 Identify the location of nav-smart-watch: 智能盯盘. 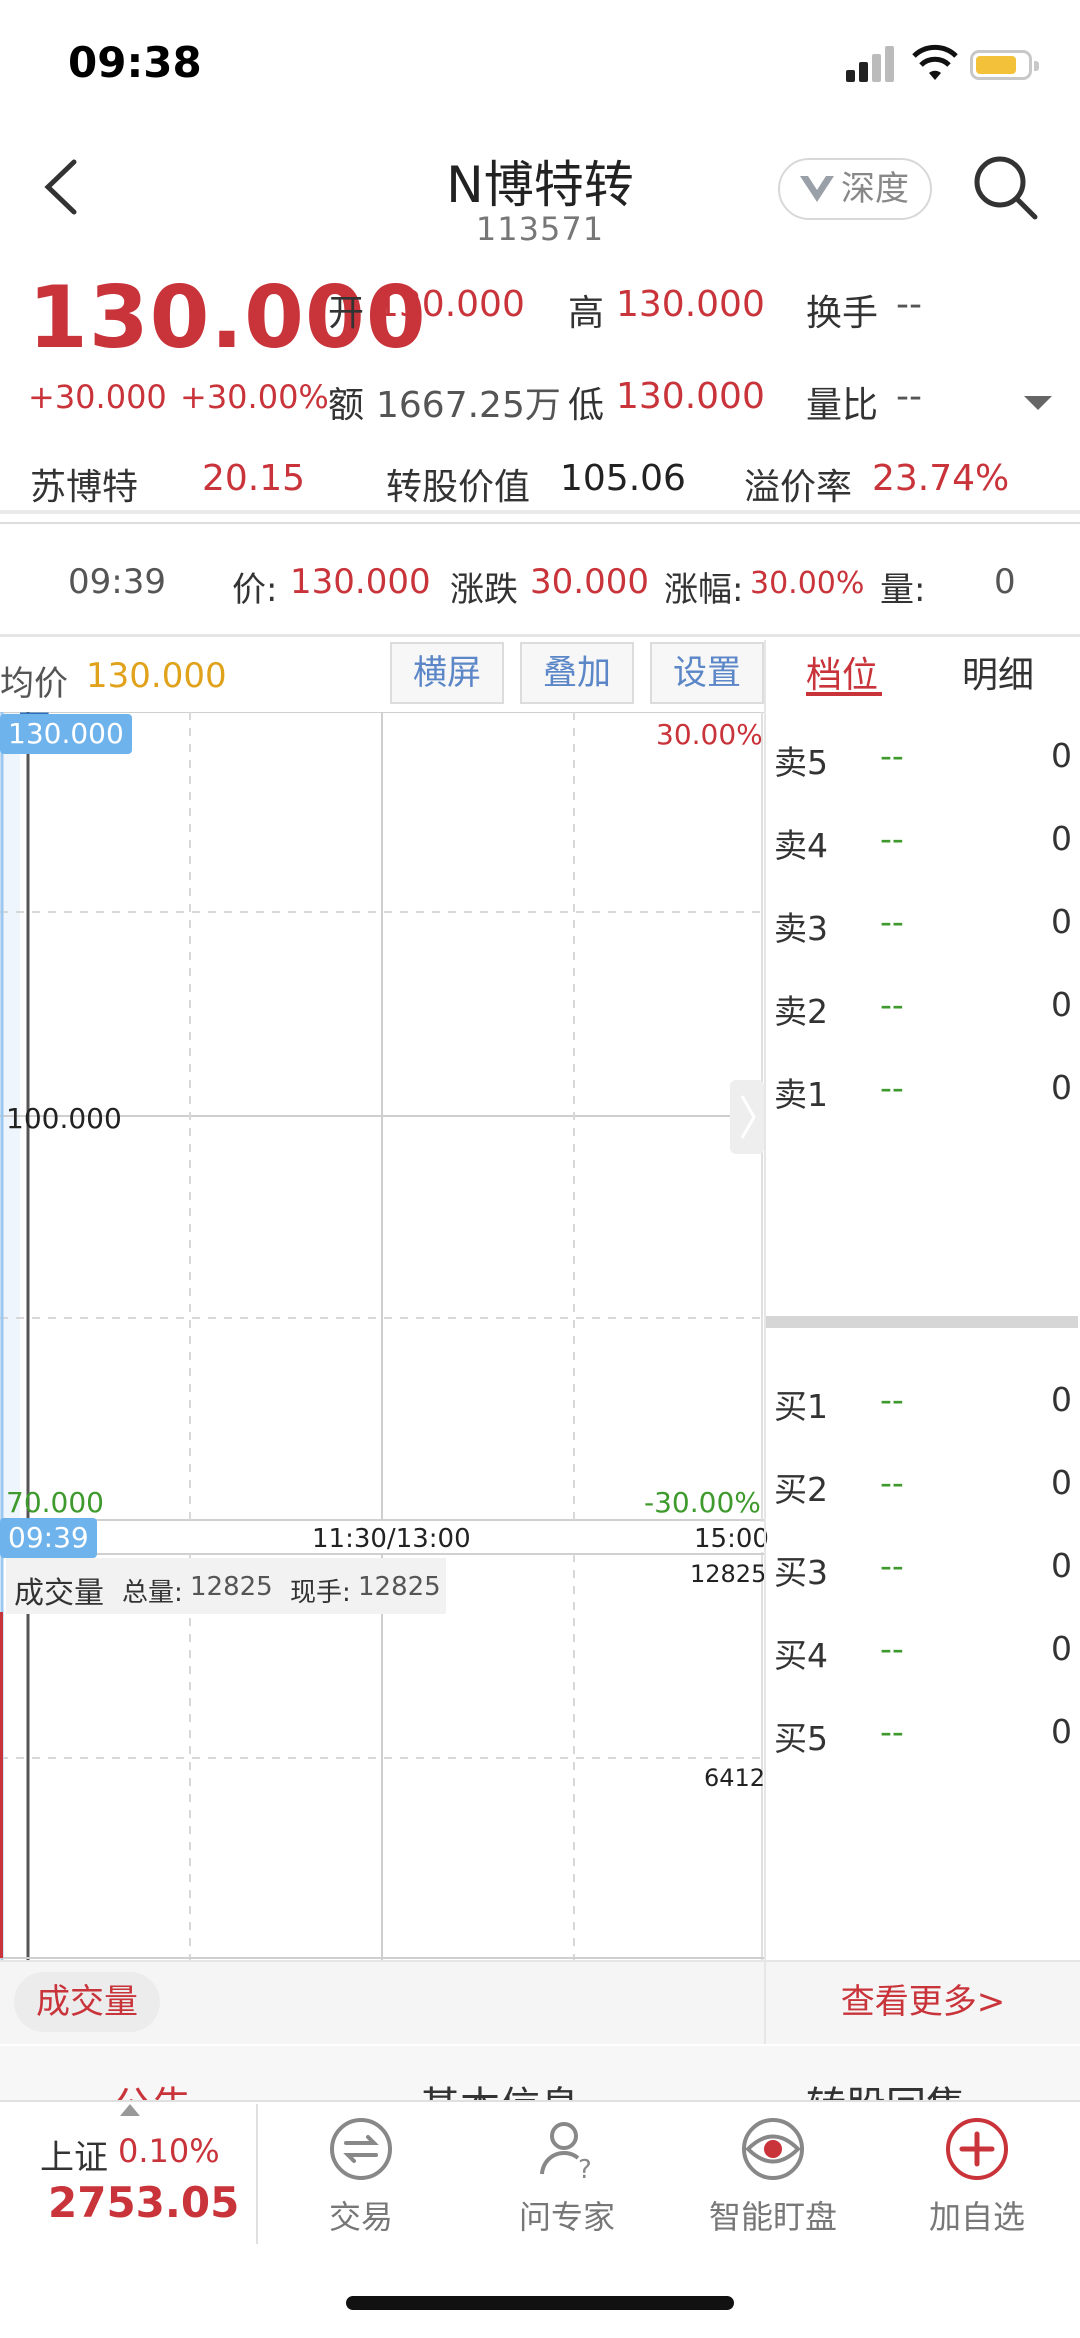
(773, 2177).